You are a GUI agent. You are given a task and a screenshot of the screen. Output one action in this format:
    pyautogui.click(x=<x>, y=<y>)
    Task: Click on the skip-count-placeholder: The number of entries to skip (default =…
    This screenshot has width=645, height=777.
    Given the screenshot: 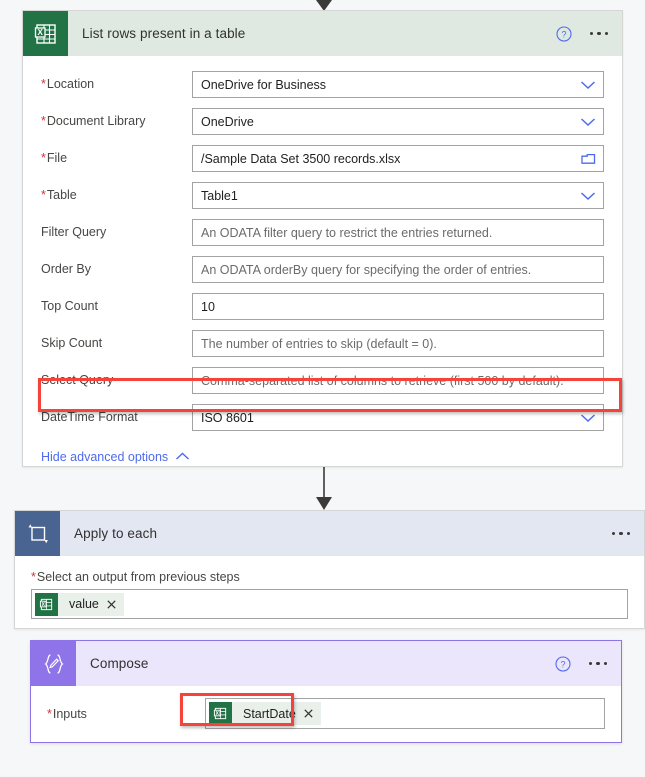 What is the action you would take?
    pyautogui.click(x=319, y=343)
    